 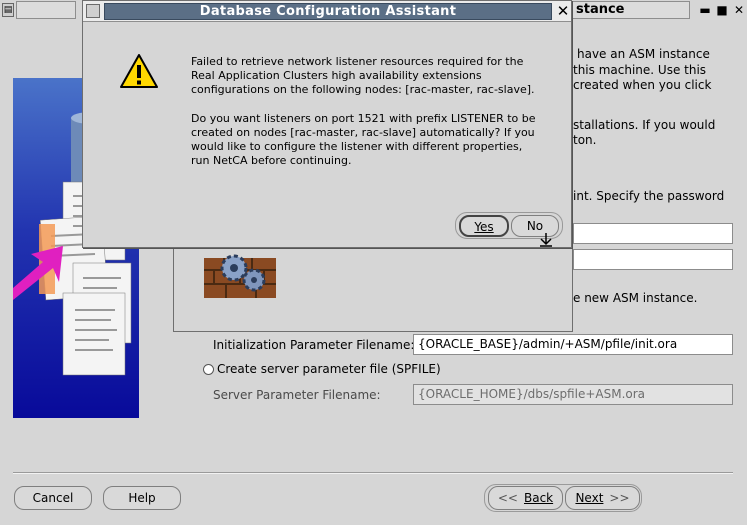 I want to click on confirm-password-field, so click(x=653, y=259).